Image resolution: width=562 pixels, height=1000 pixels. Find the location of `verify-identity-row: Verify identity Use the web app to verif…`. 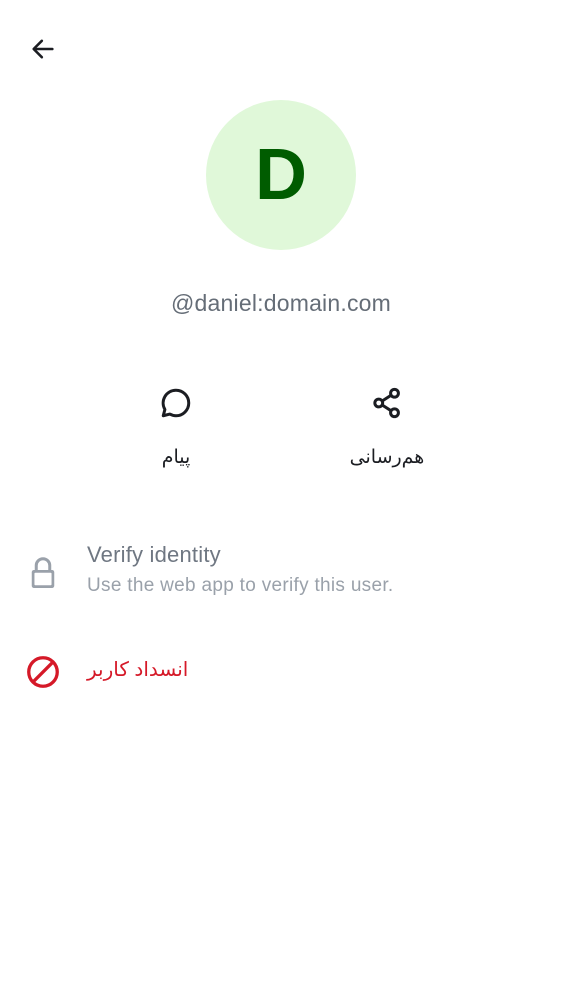

verify-identity-row: Verify identity Use the web app to verif… is located at coordinates (281, 572).